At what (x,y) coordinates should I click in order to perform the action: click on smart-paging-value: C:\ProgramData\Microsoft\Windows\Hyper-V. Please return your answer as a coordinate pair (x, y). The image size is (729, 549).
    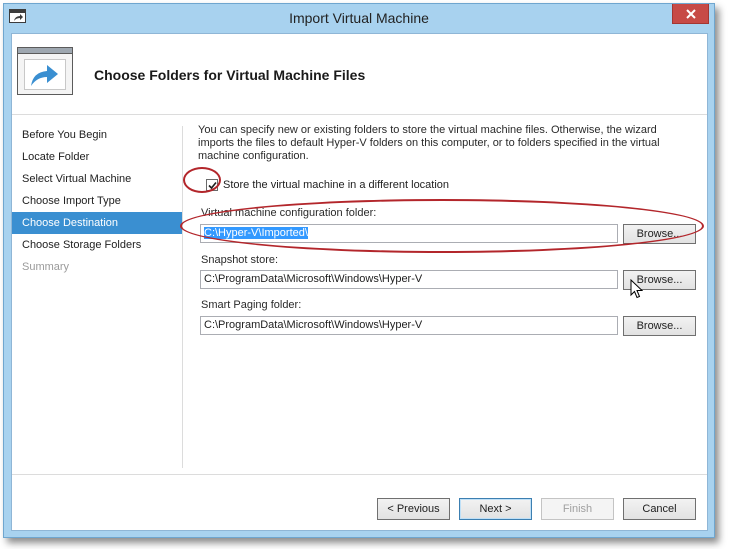
    Looking at the image, I should click on (313, 325).